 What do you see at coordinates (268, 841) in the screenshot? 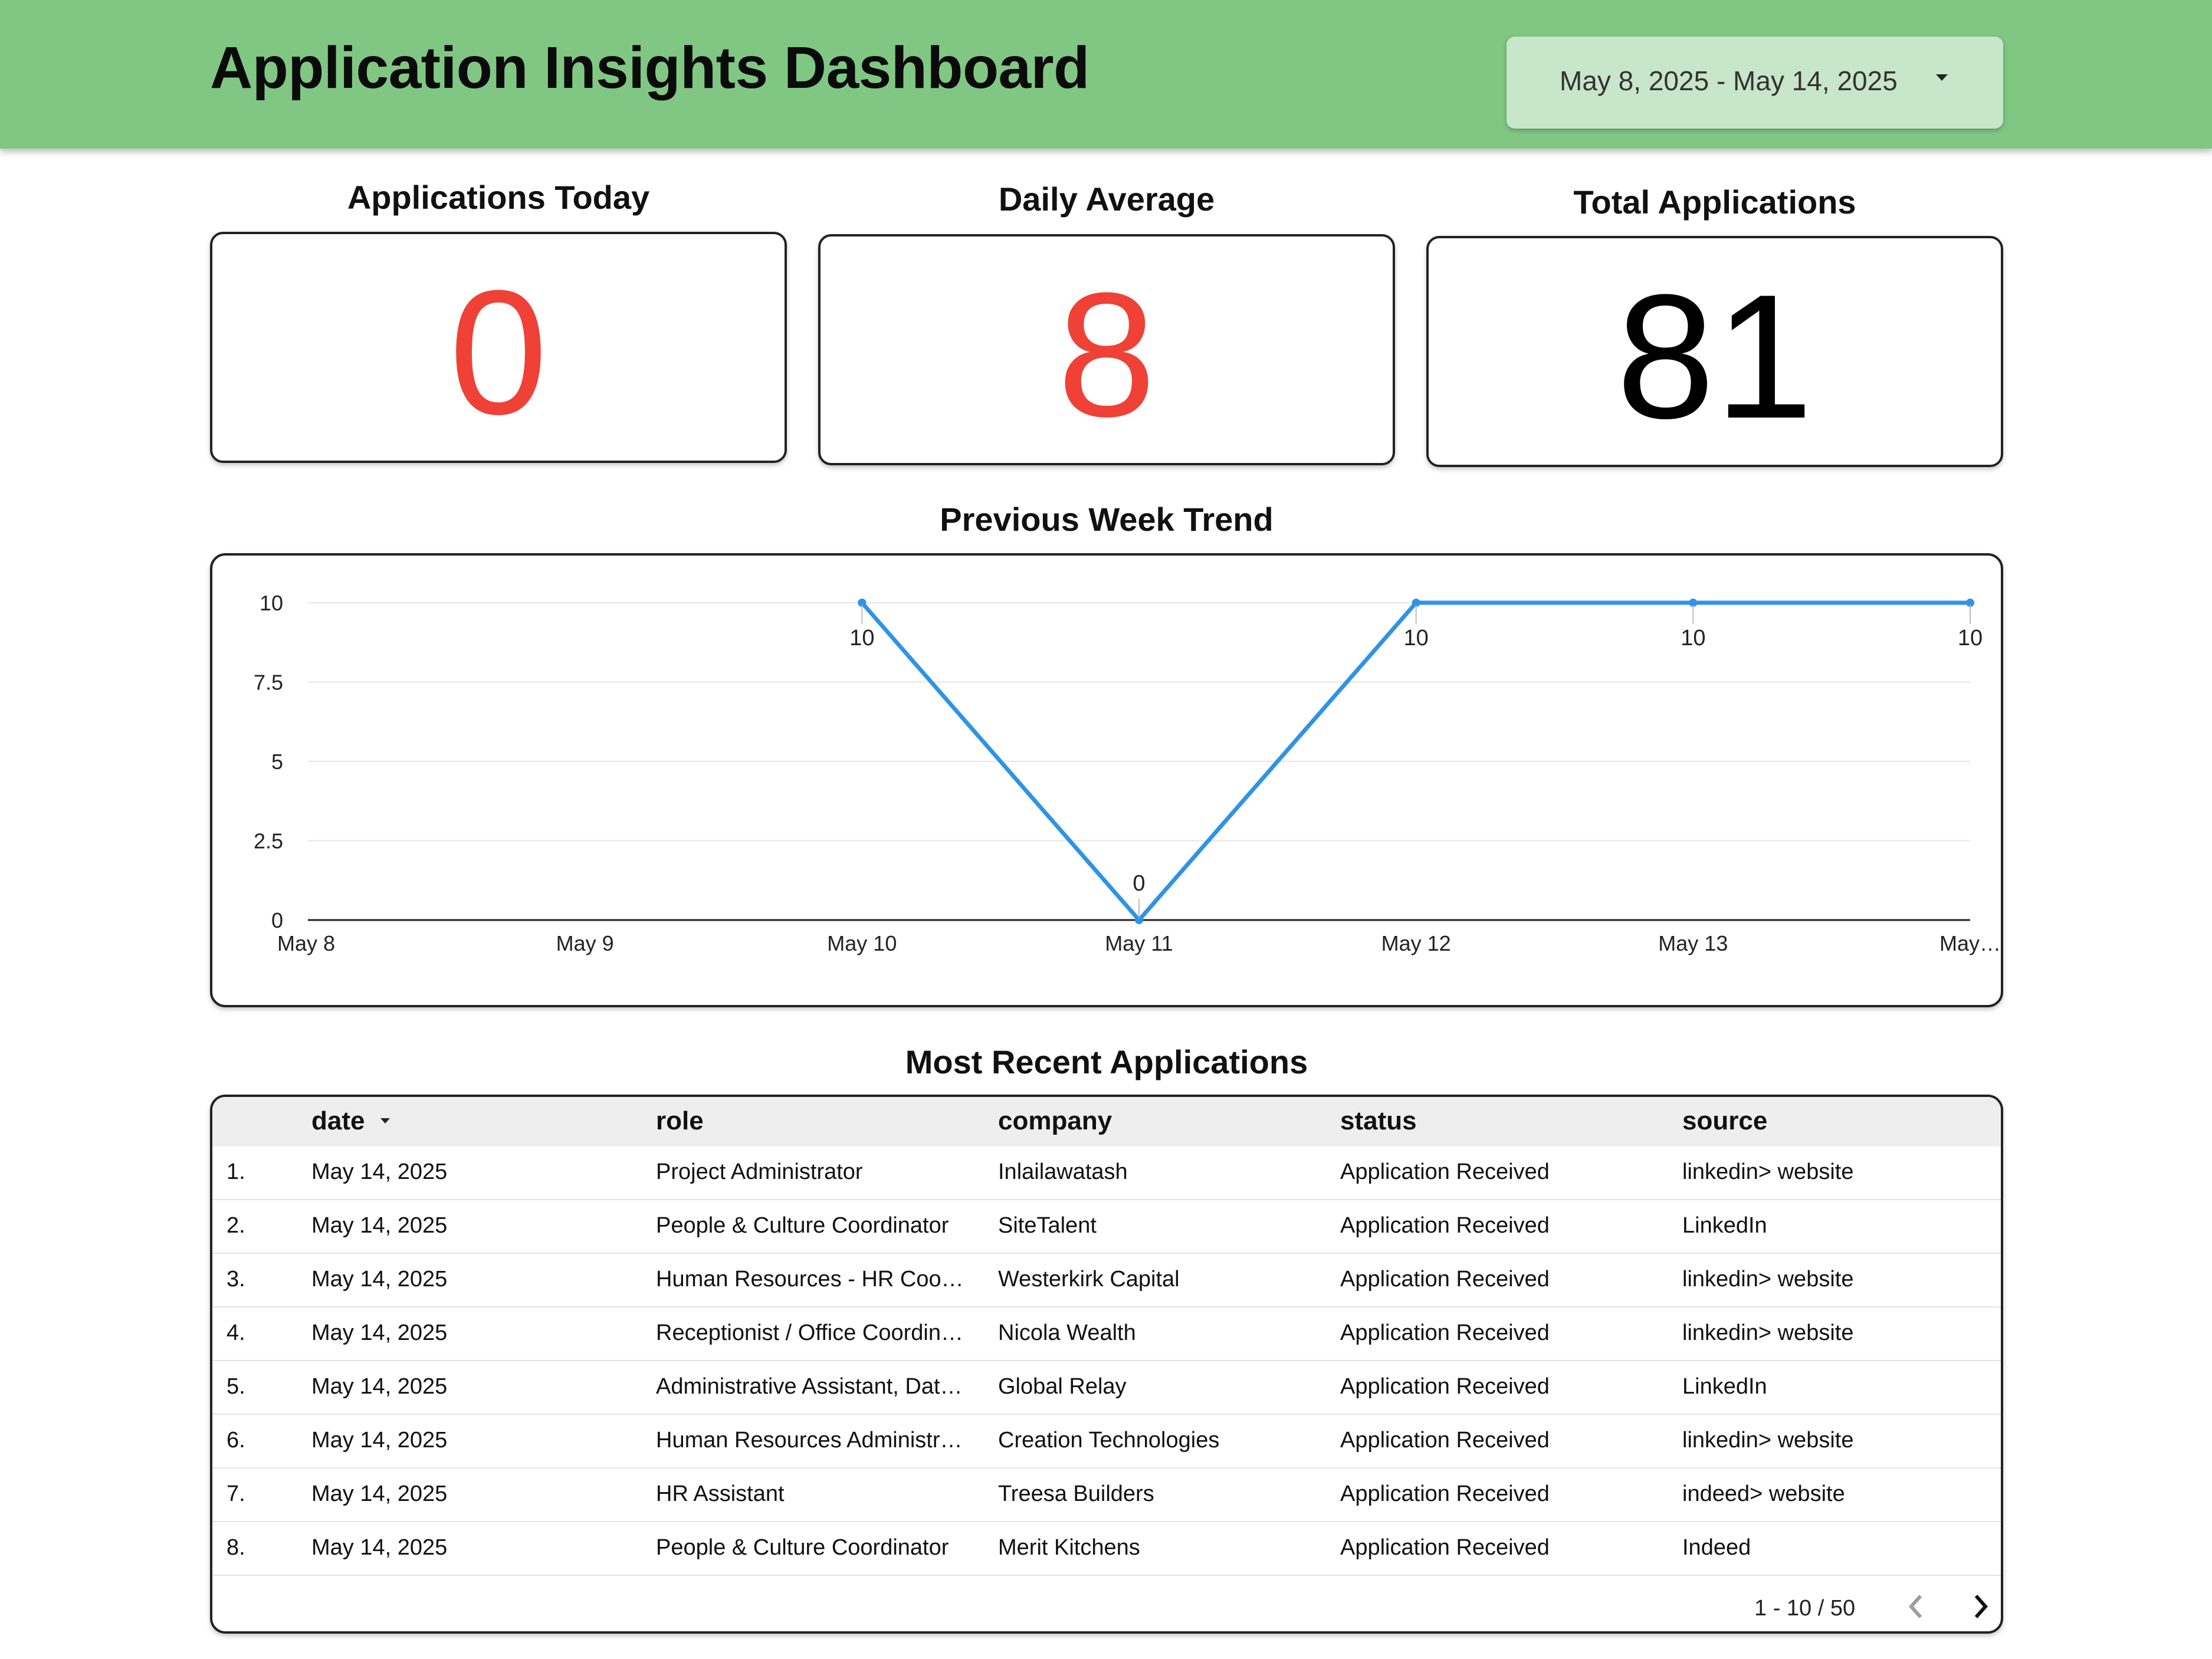
I see `y-tick-label: 2.5` at bounding box center [268, 841].